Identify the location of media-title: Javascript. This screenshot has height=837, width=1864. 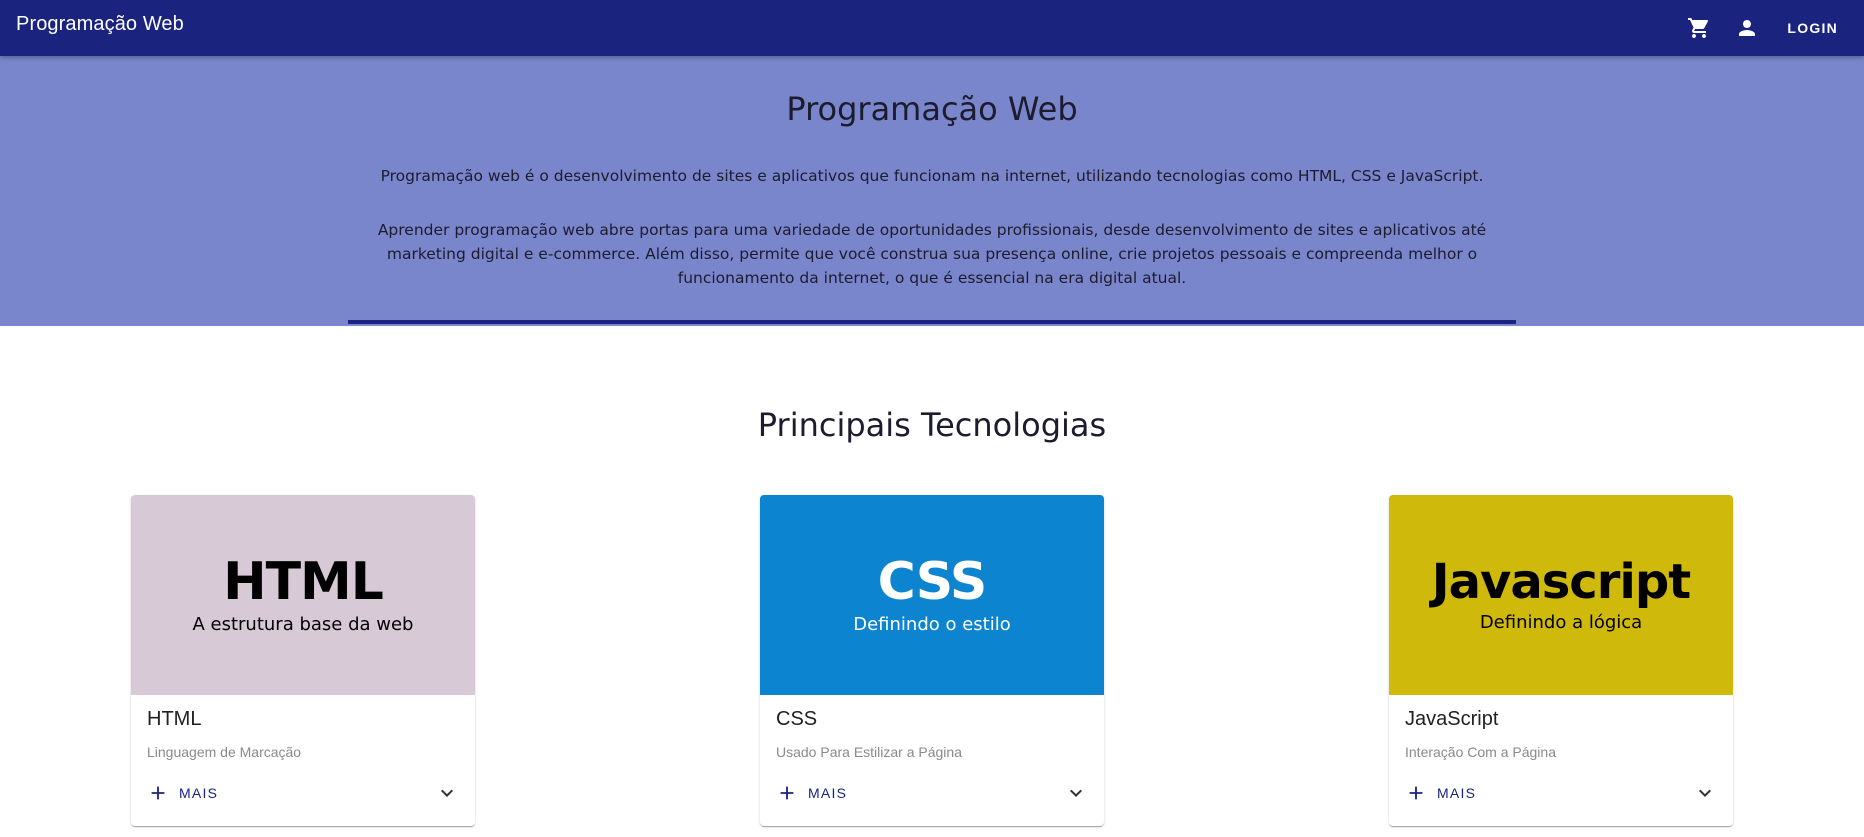
(1561, 581).